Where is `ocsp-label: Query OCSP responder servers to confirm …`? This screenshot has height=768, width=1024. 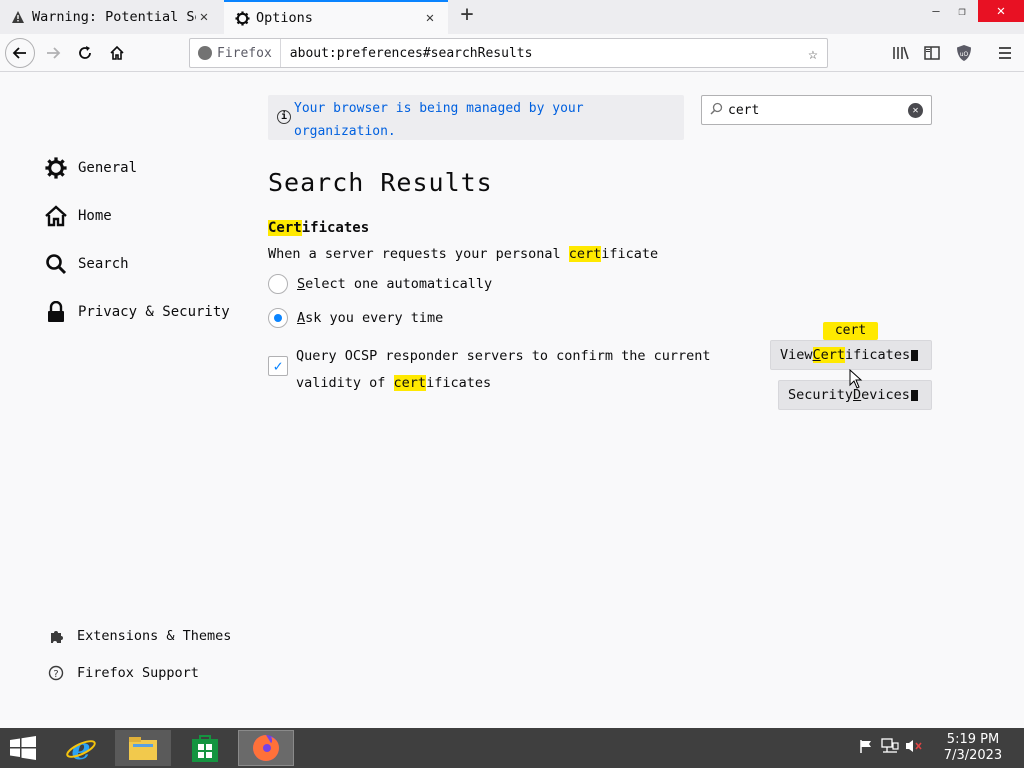
ocsp-label: Query OCSP responder servers to confirm … is located at coordinates (506, 370).